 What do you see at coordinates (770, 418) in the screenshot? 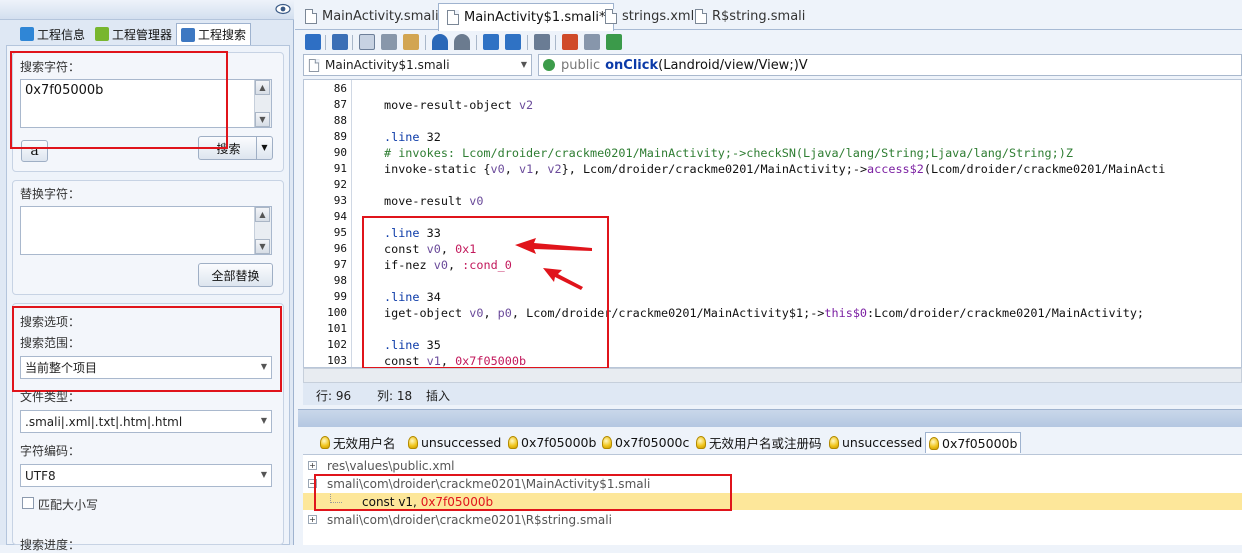
I see `results-panel-header` at bounding box center [770, 418].